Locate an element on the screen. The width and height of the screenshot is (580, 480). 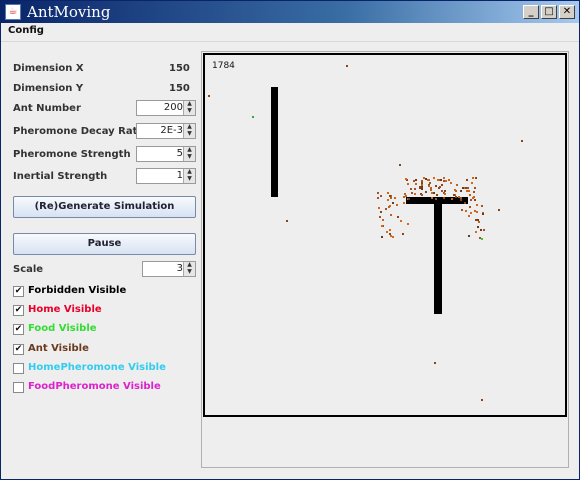
java-app-icon: ☕ is located at coordinates (13, 12).